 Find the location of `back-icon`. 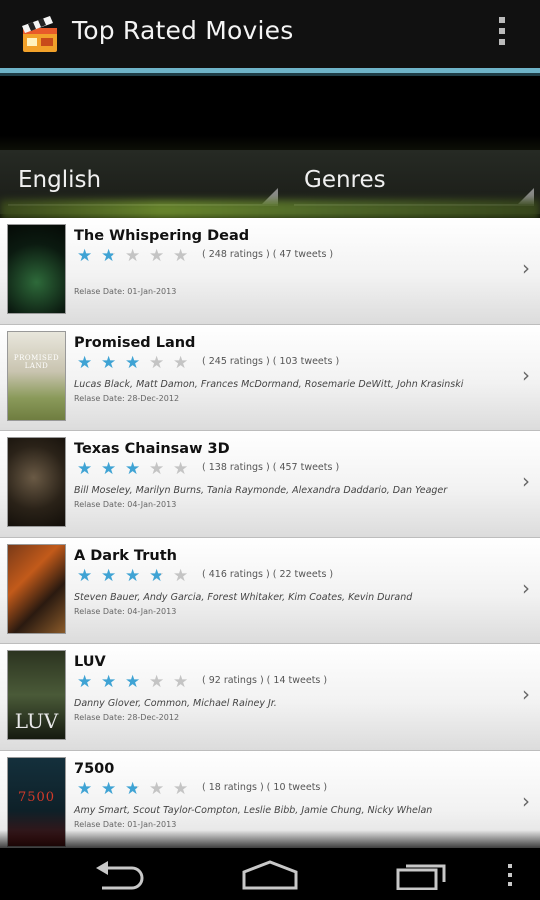

back-icon is located at coordinates (120, 875).